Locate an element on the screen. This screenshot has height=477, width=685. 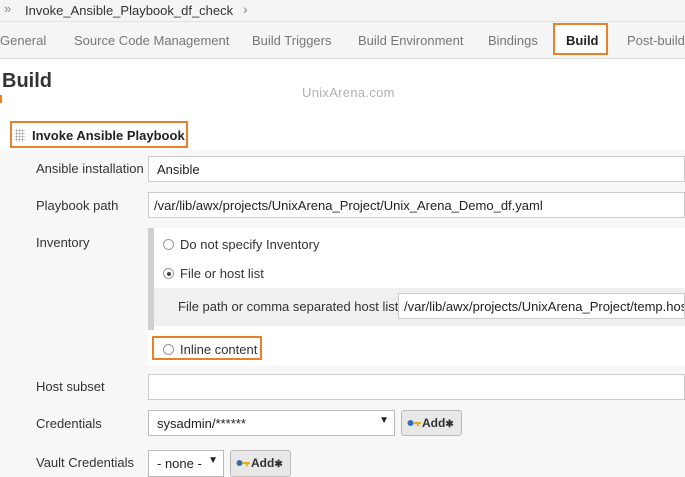
add-vault-credentials-button: Add✱ is located at coordinates (260, 463).